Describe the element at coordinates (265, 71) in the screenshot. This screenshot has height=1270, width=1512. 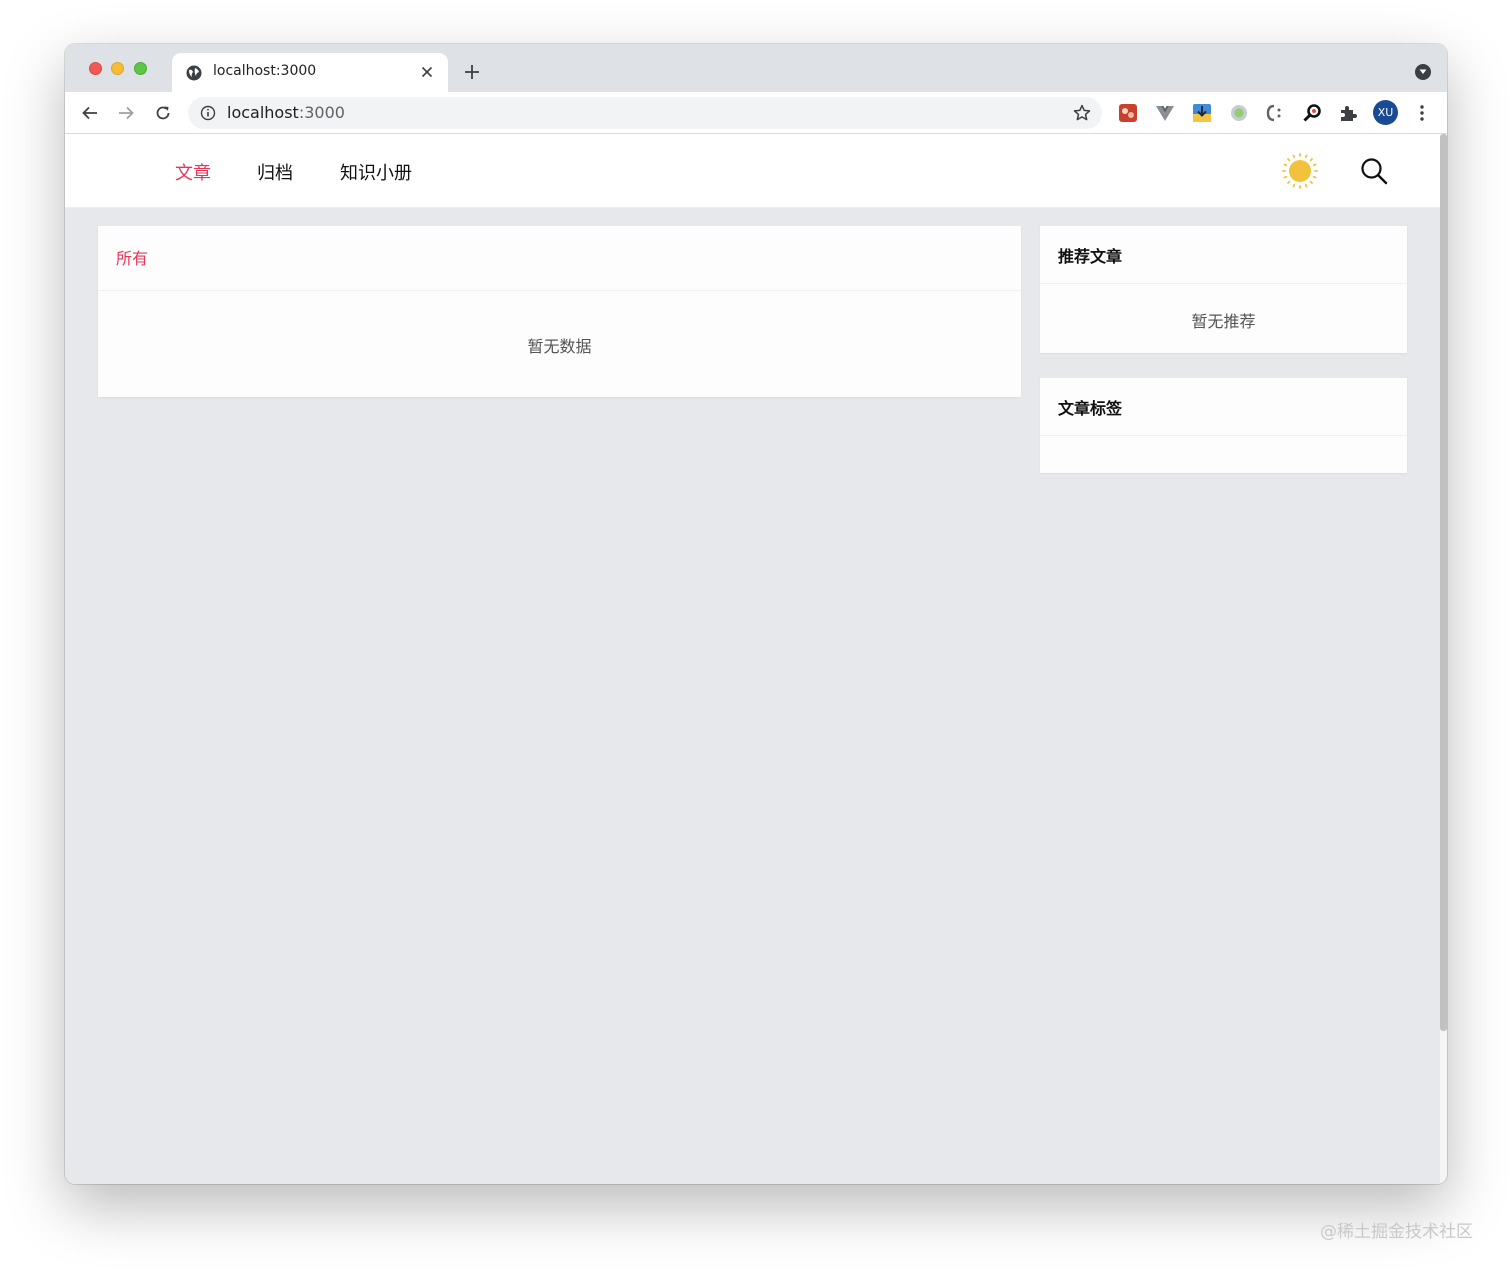
I see `tab-title: localhost:3000` at that location.